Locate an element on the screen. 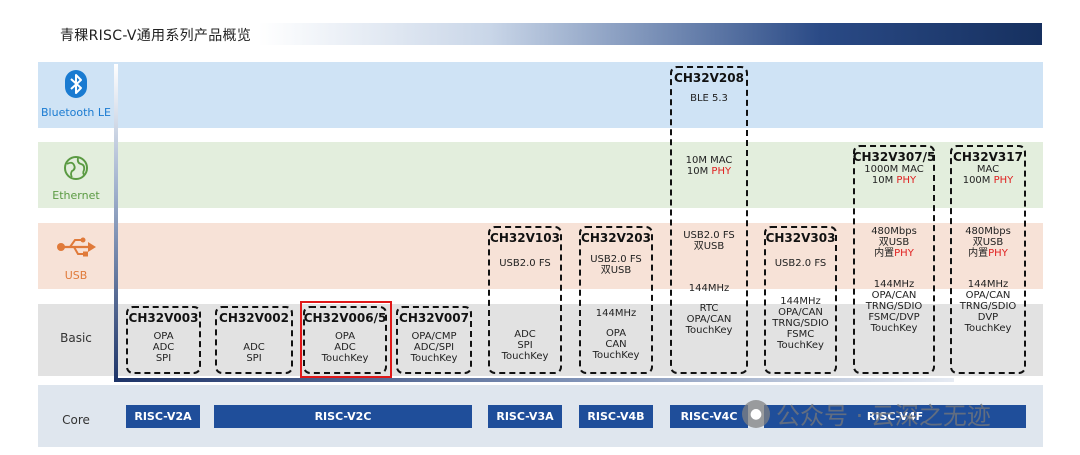 This screenshot has height=455, width=1080. core-risc-v2c: RISC-V2C is located at coordinates (343, 416).